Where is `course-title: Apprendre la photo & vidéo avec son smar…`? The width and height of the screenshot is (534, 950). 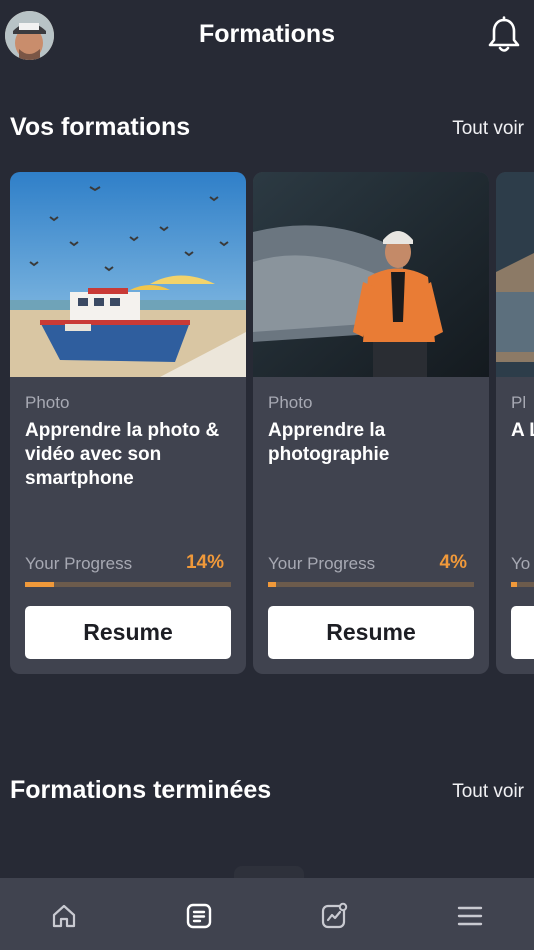
course-title: Apprendre la photo & vidéo avec son smar… is located at coordinates (122, 454).